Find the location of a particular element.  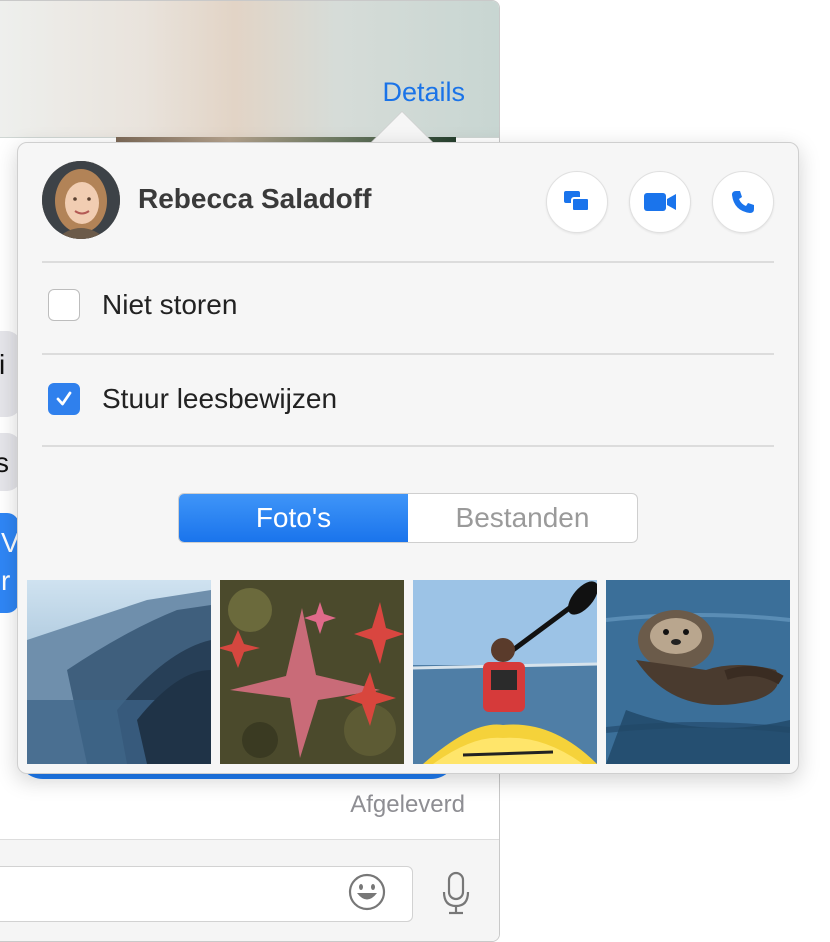

details-link: Details is located at coordinates (423, 92).